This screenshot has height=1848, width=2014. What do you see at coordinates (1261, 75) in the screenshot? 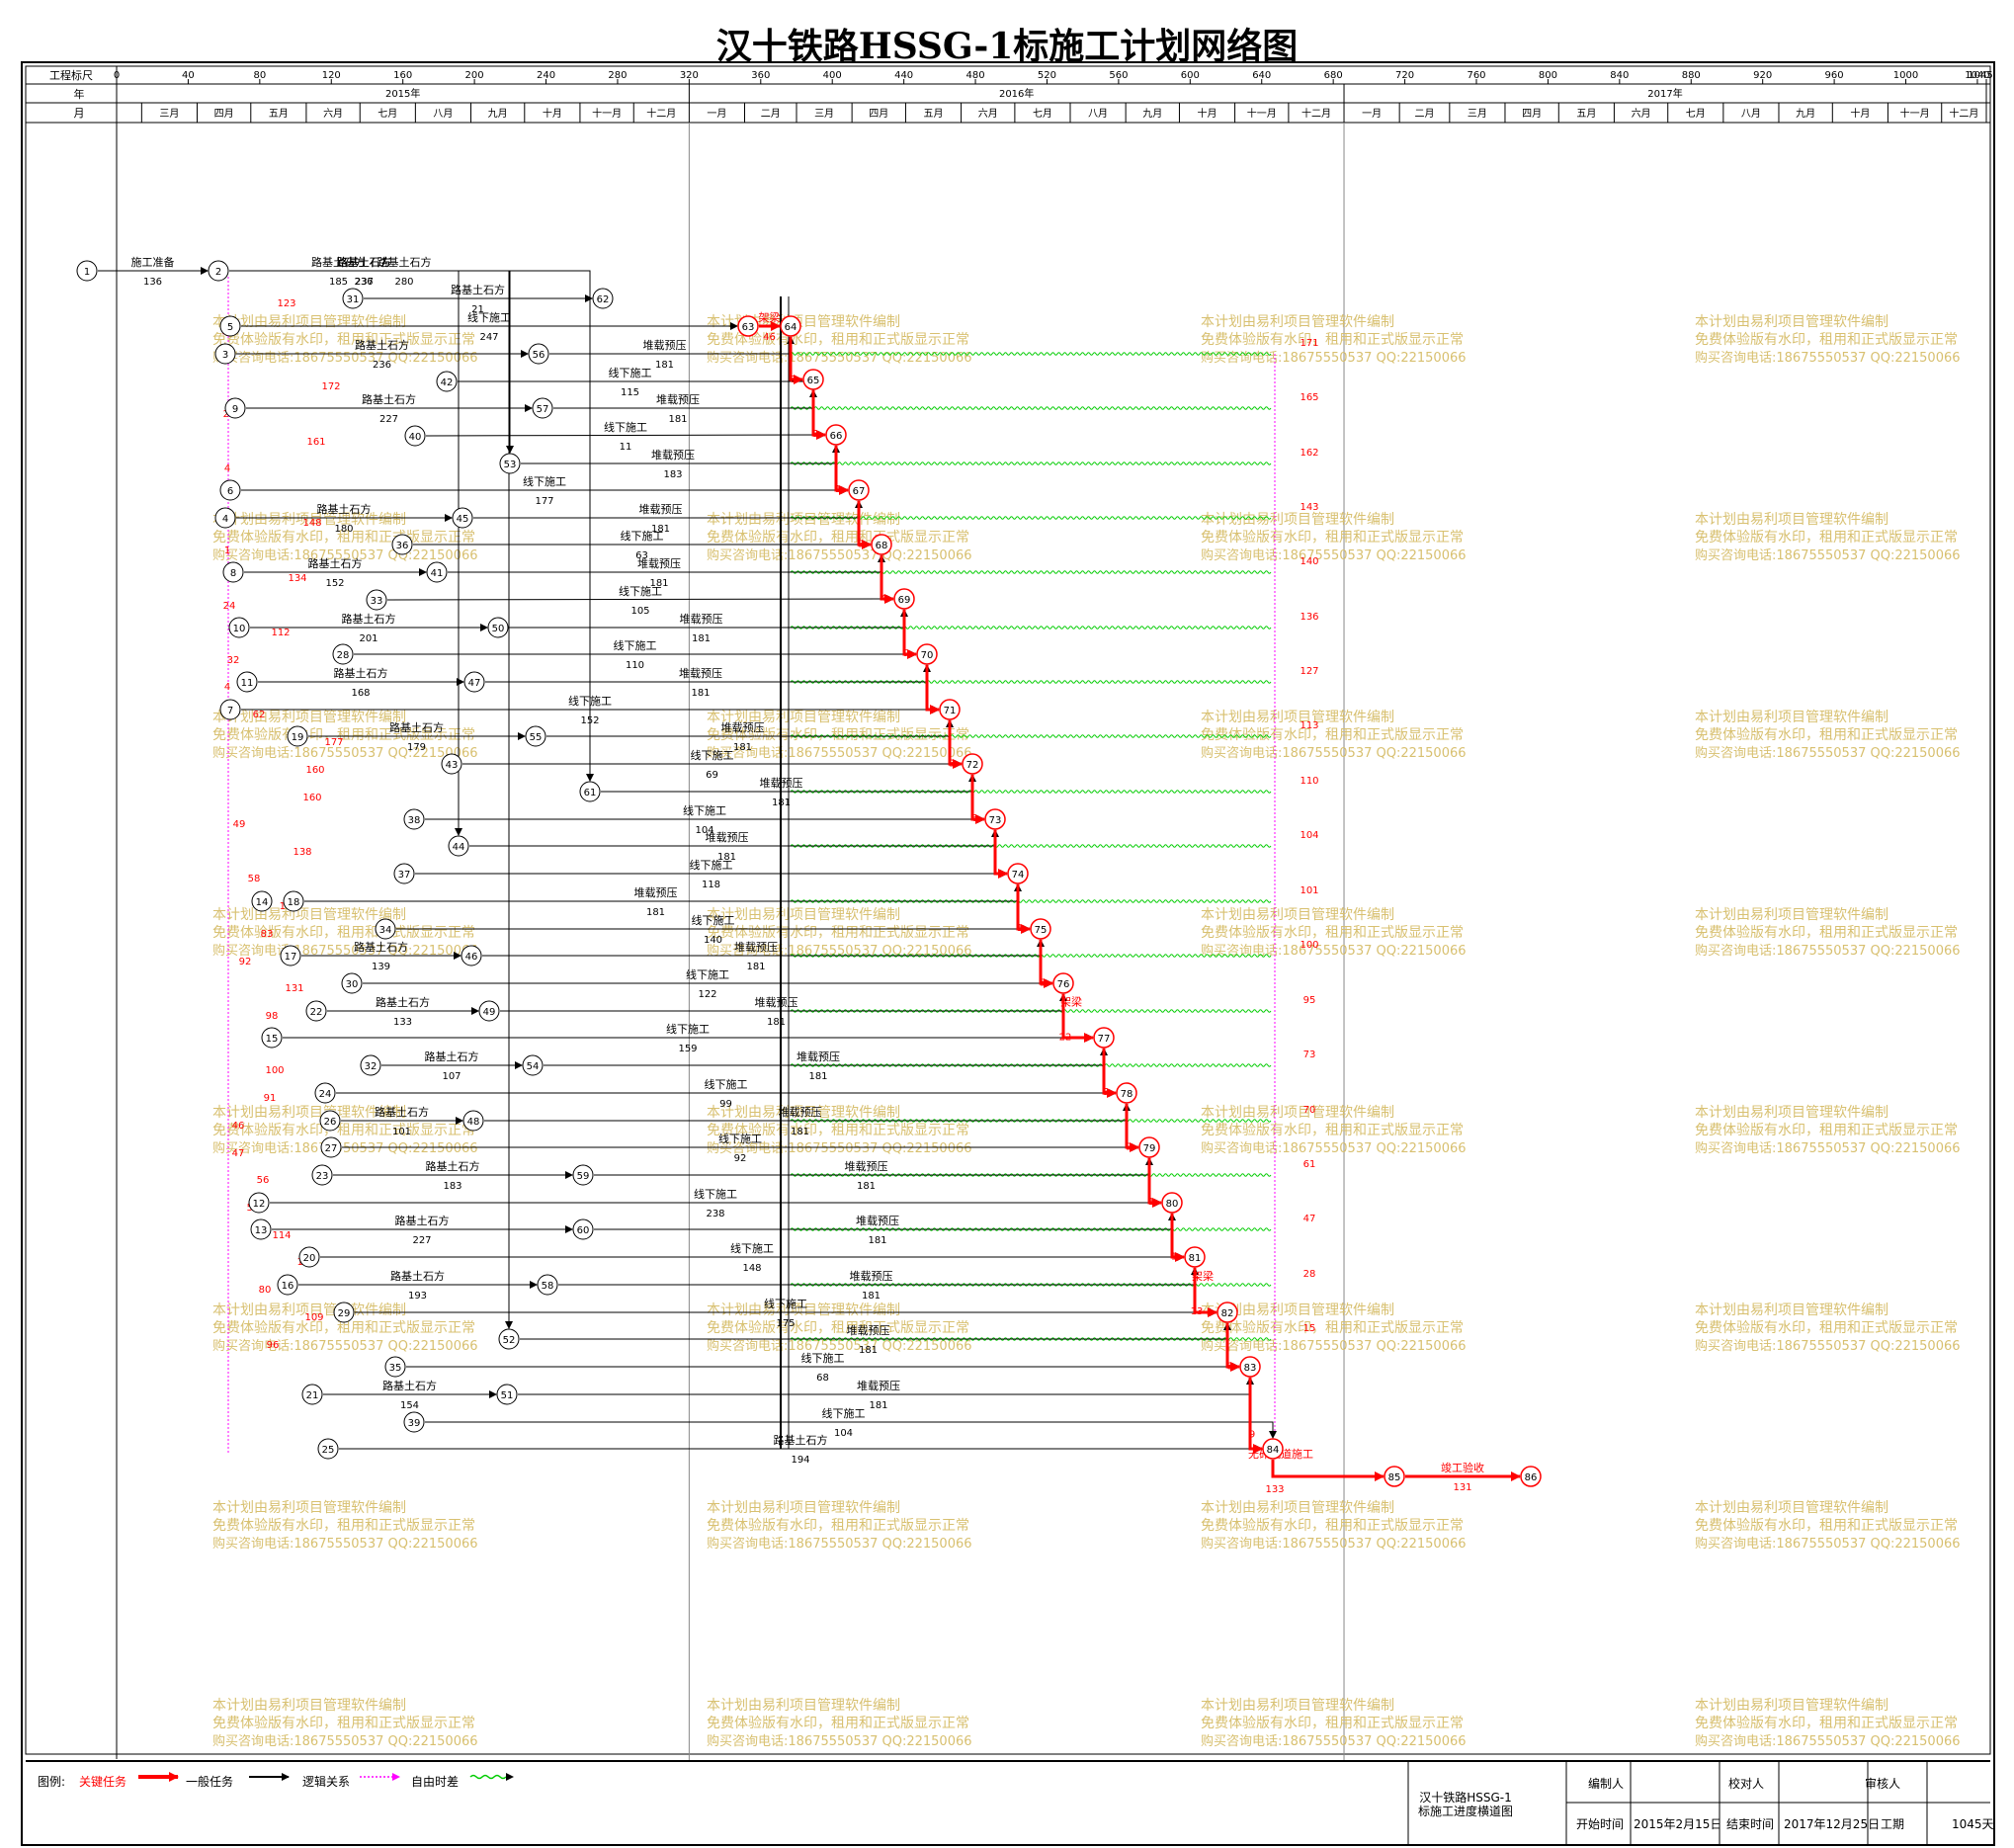
I see `scale-tick-label: 640` at bounding box center [1261, 75].